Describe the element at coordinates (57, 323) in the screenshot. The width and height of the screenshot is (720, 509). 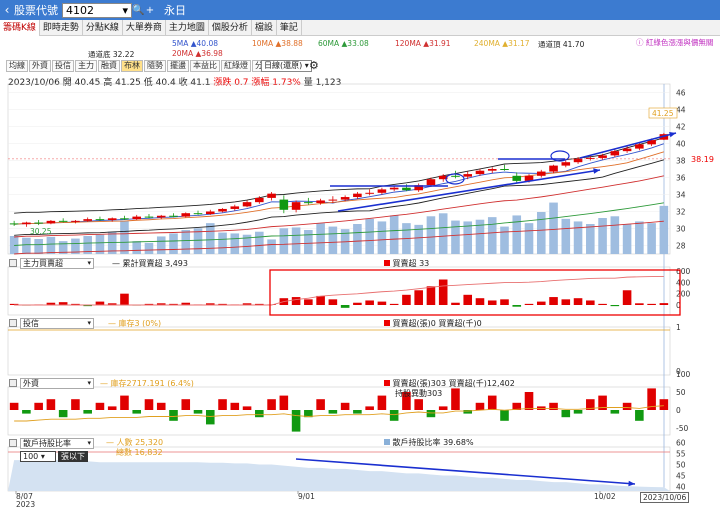
I see `trust-select: 投信 ▾` at that location.